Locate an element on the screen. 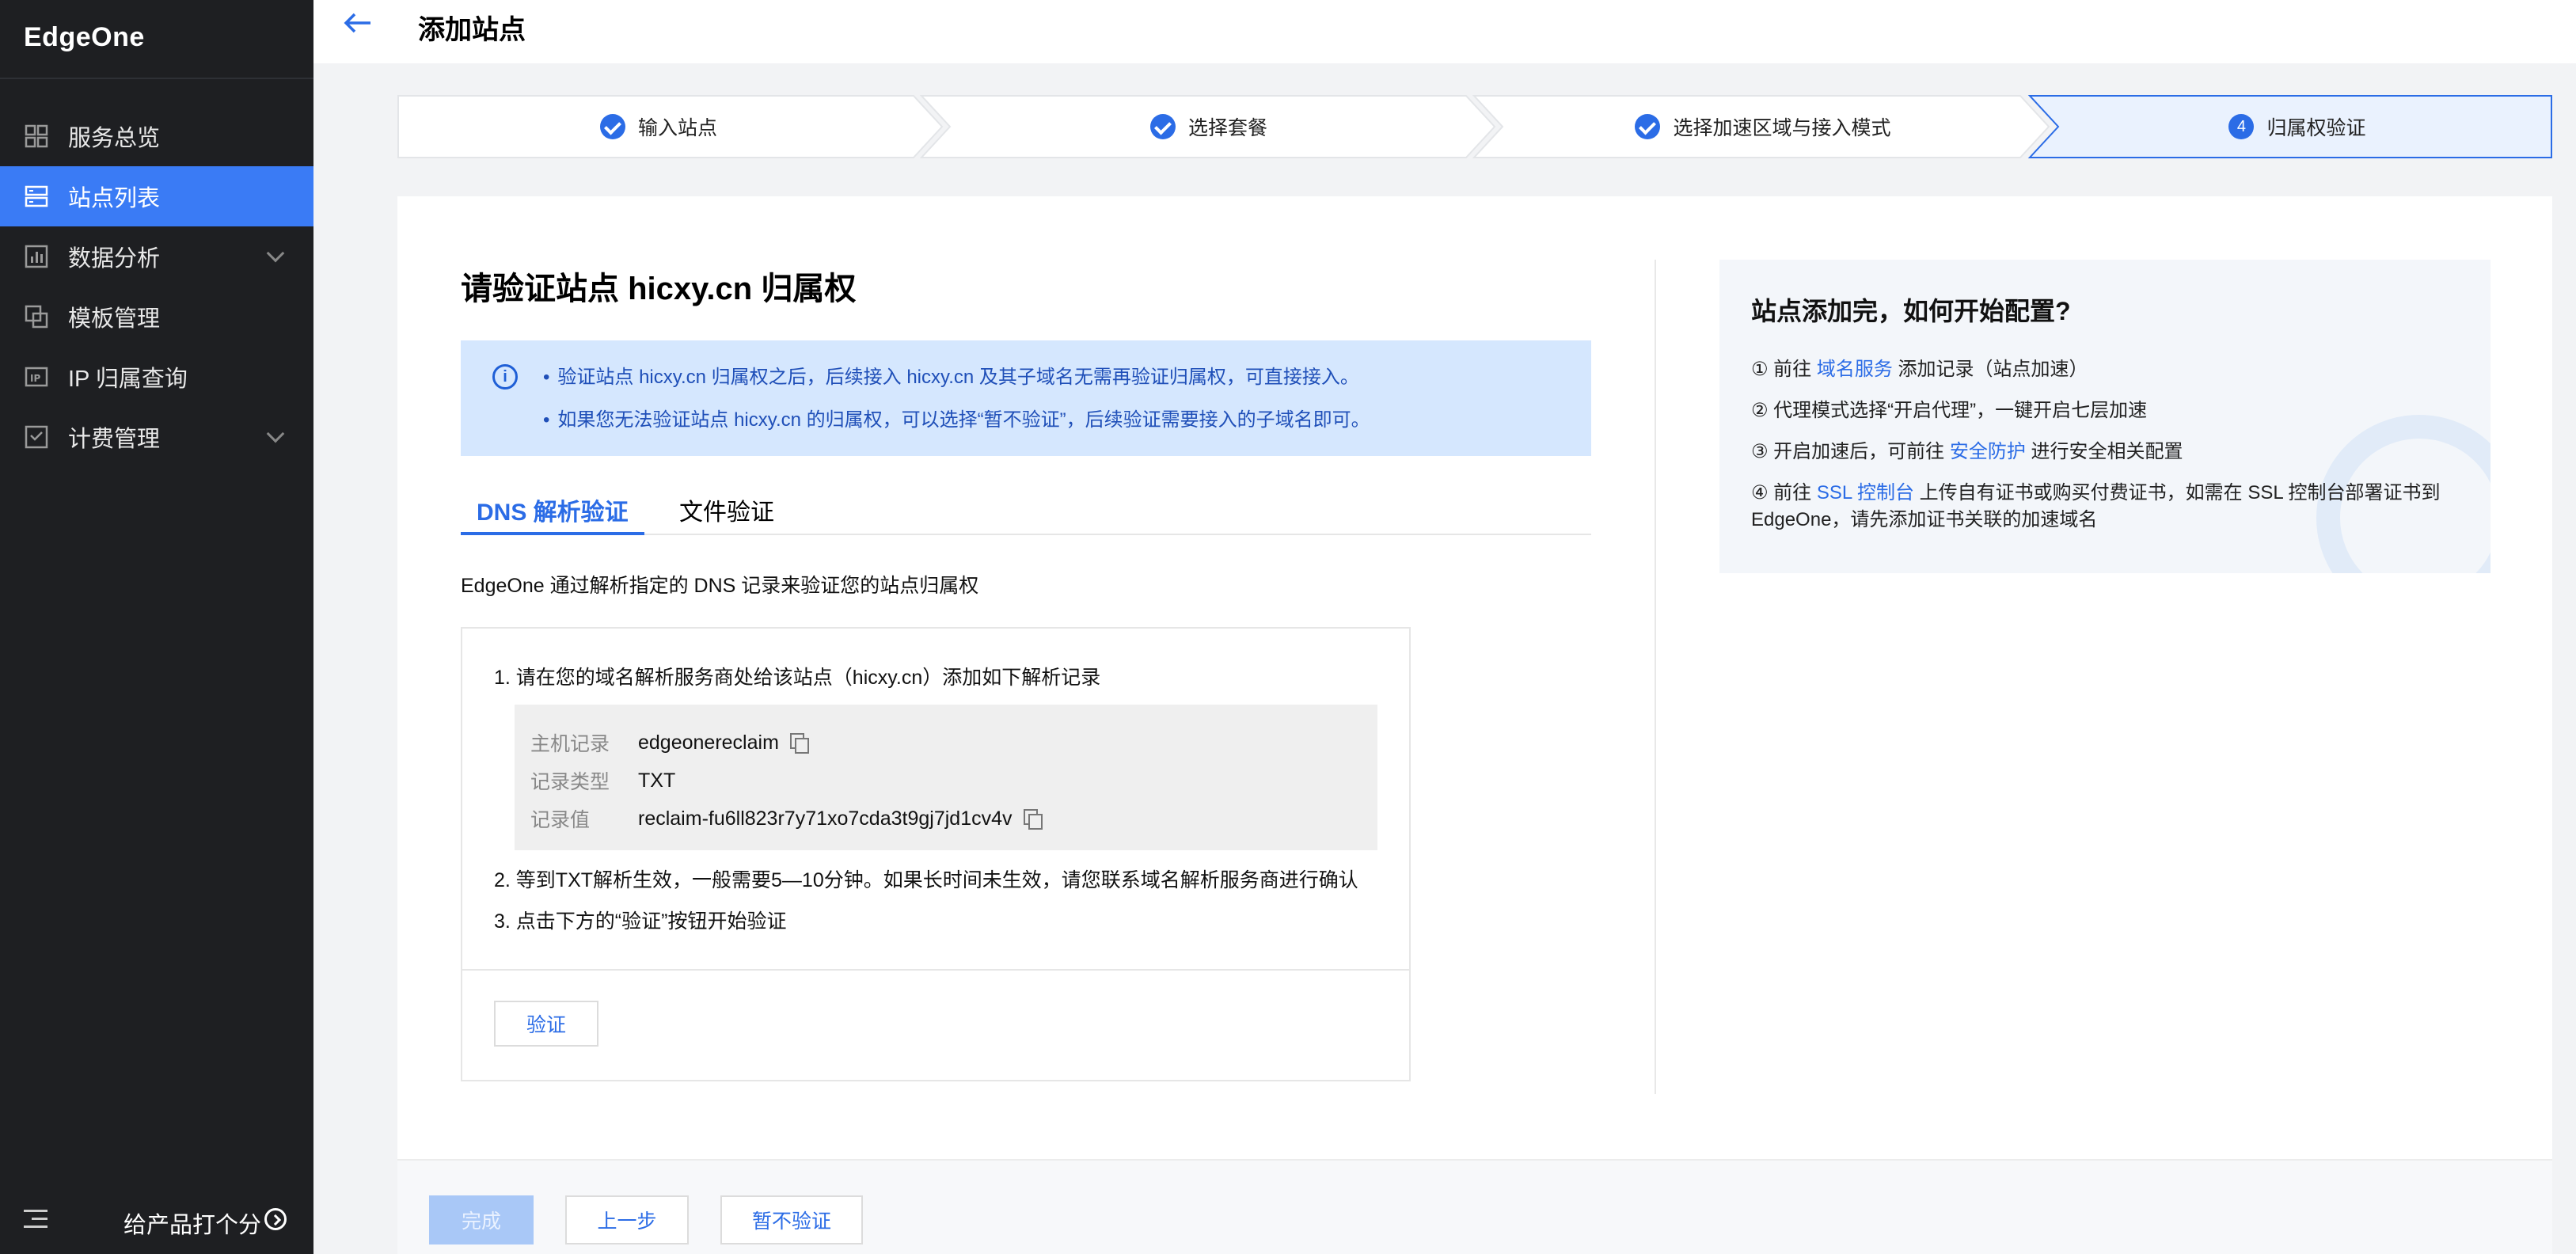 Image resolution: width=2576 pixels, height=1254 pixels. verify-tabs: DNS 解析验证 文件验证 is located at coordinates (1026, 513).